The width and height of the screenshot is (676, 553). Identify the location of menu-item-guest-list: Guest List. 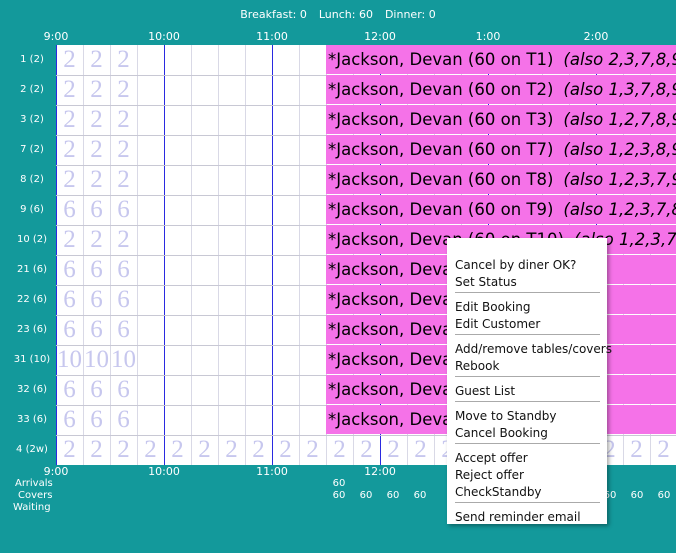
(485, 391).